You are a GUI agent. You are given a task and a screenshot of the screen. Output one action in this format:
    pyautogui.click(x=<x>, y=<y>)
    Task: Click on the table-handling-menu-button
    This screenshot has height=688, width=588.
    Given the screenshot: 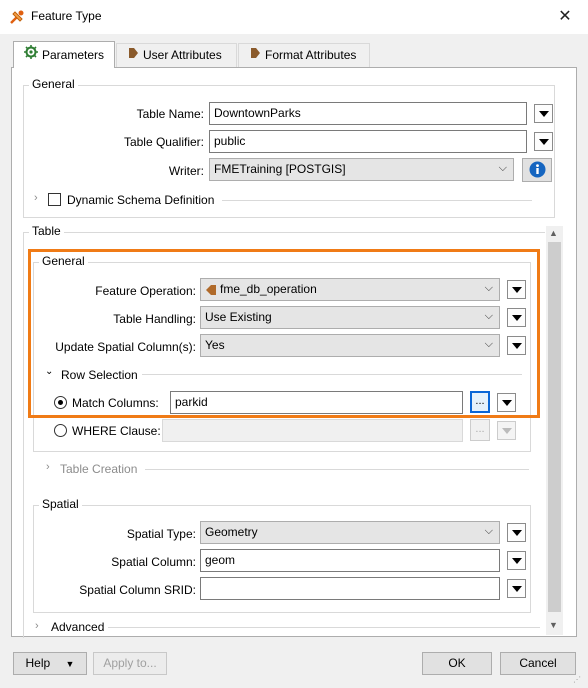 What is the action you would take?
    pyautogui.click(x=516, y=317)
    